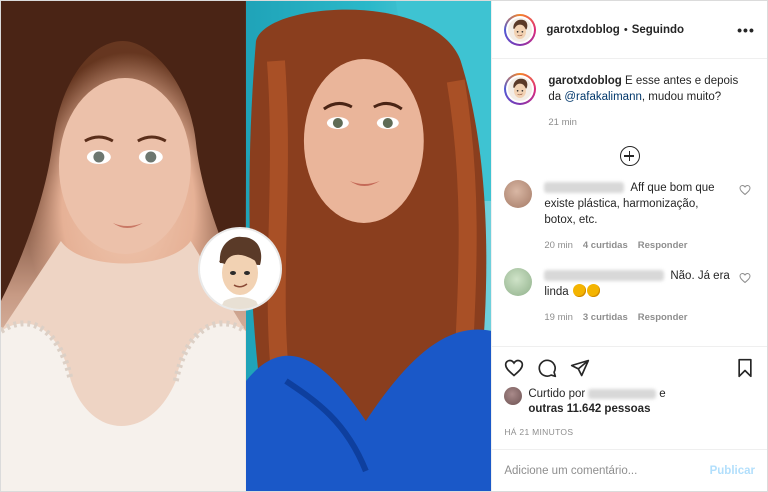 Image resolution: width=768 pixels, height=492 pixels. What do you see at coordinates (589, 409) in the screenshot?
I see `likes-count: outras 11.642 pessoas` at bounding box center [589, 409].